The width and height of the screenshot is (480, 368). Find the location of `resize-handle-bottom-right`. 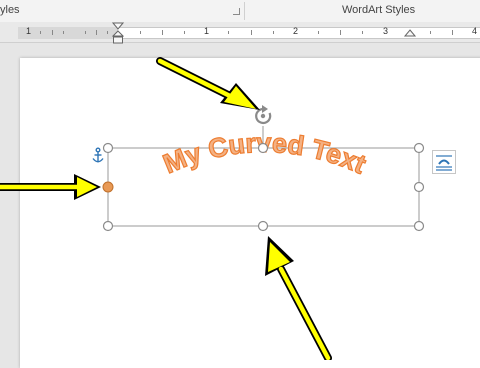

resize-handle-bottom-right is located at coordinates (419, 226).